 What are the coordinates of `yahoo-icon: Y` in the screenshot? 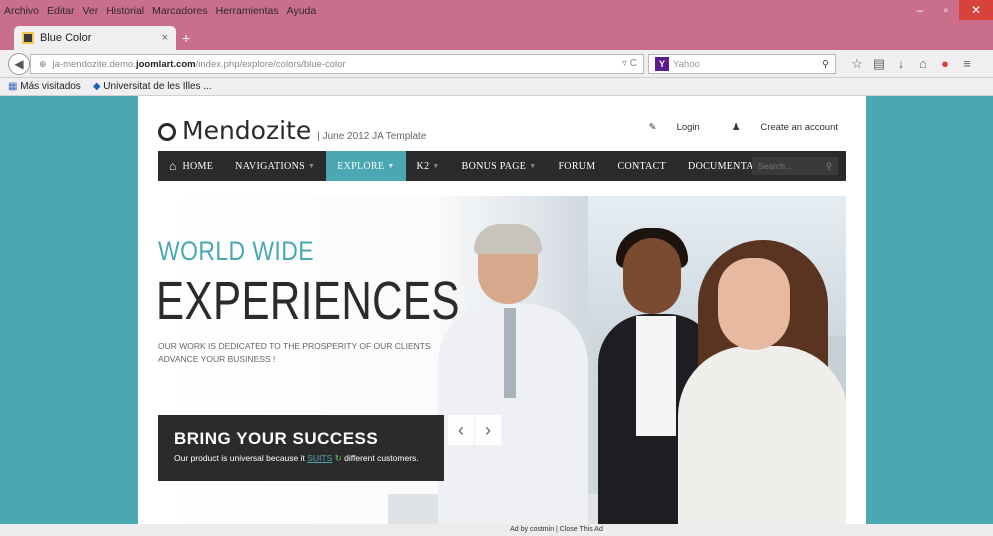 It's located at (662, 64).